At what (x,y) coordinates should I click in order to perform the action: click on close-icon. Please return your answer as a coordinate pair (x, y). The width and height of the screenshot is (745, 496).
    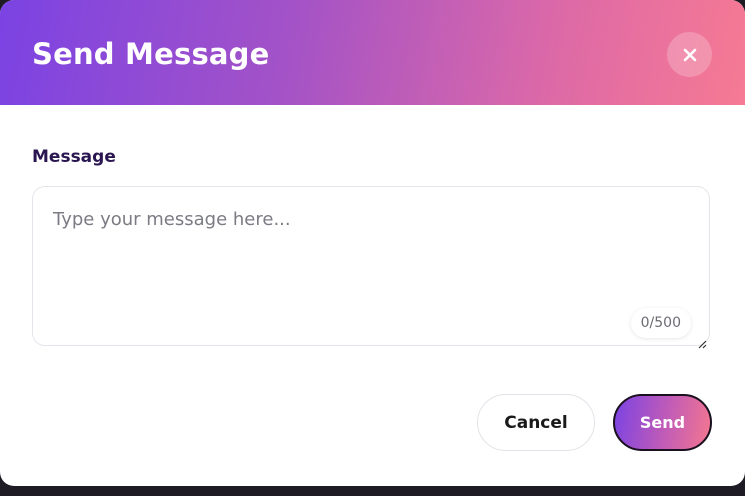
    Looking at the image, I should click on (690, 55).